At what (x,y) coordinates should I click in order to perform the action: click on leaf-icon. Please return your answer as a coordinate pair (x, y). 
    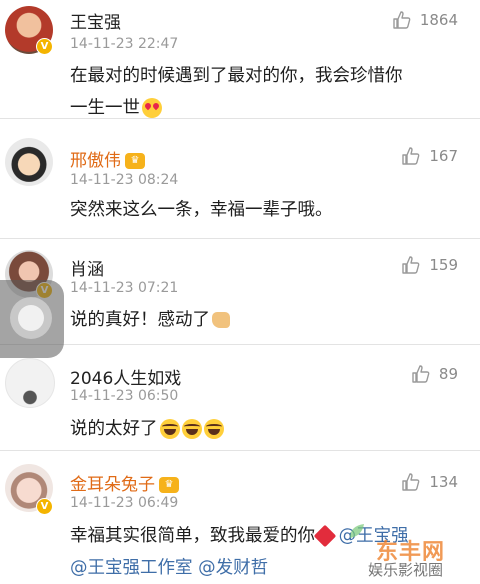
    Looking at the image, I should click on (357, 531).